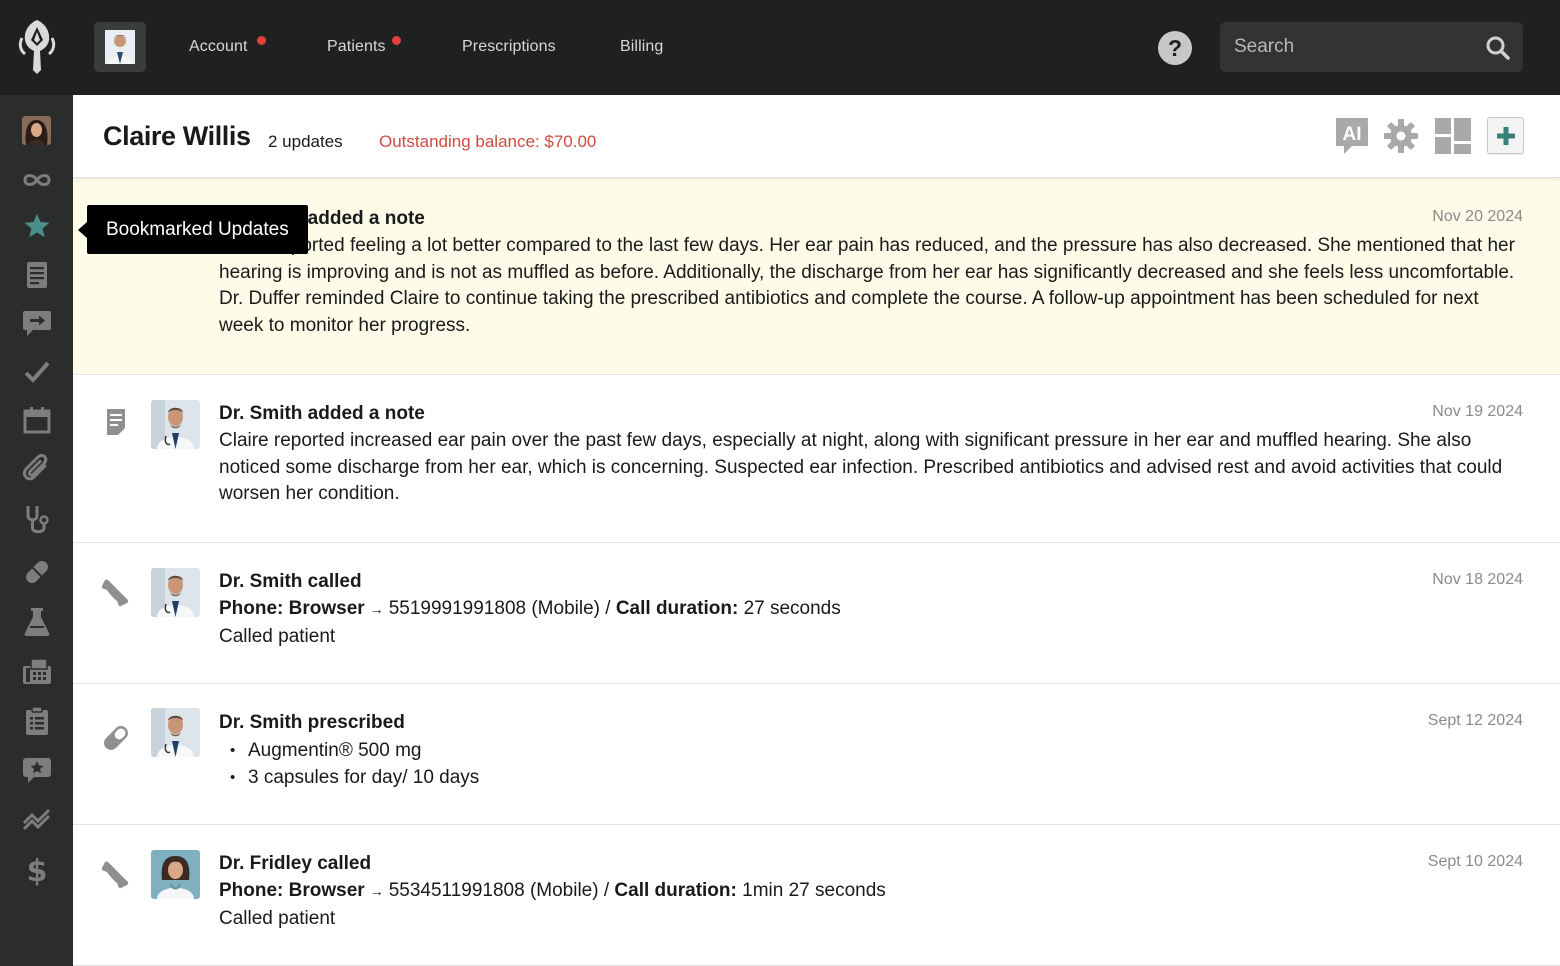 This screenshot has width=1560, height=966. I want to click on entry-date: Sept 10 2024, so click(1475, 861).